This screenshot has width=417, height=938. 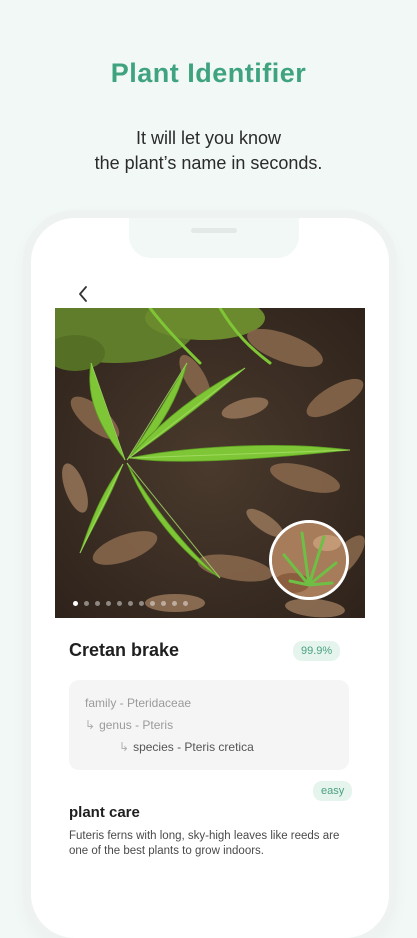 What do you see at coordinates (136, 725) in the screenshot?
I see `taxonomy-genus: genus - Pteris` at bounding box center [136, 725].